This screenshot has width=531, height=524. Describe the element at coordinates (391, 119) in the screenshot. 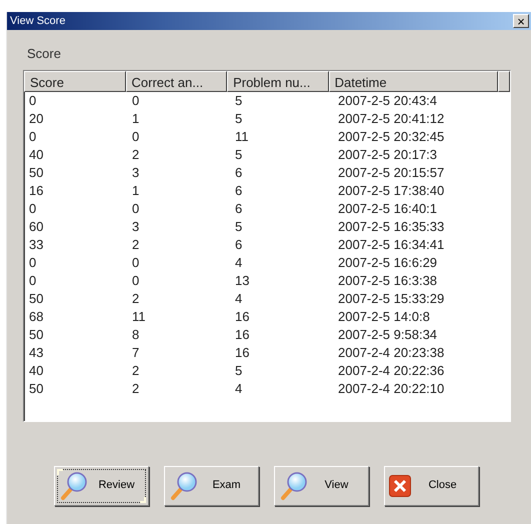

I see `table-cell-text: 2007-2-5 20:41:12` at that location.